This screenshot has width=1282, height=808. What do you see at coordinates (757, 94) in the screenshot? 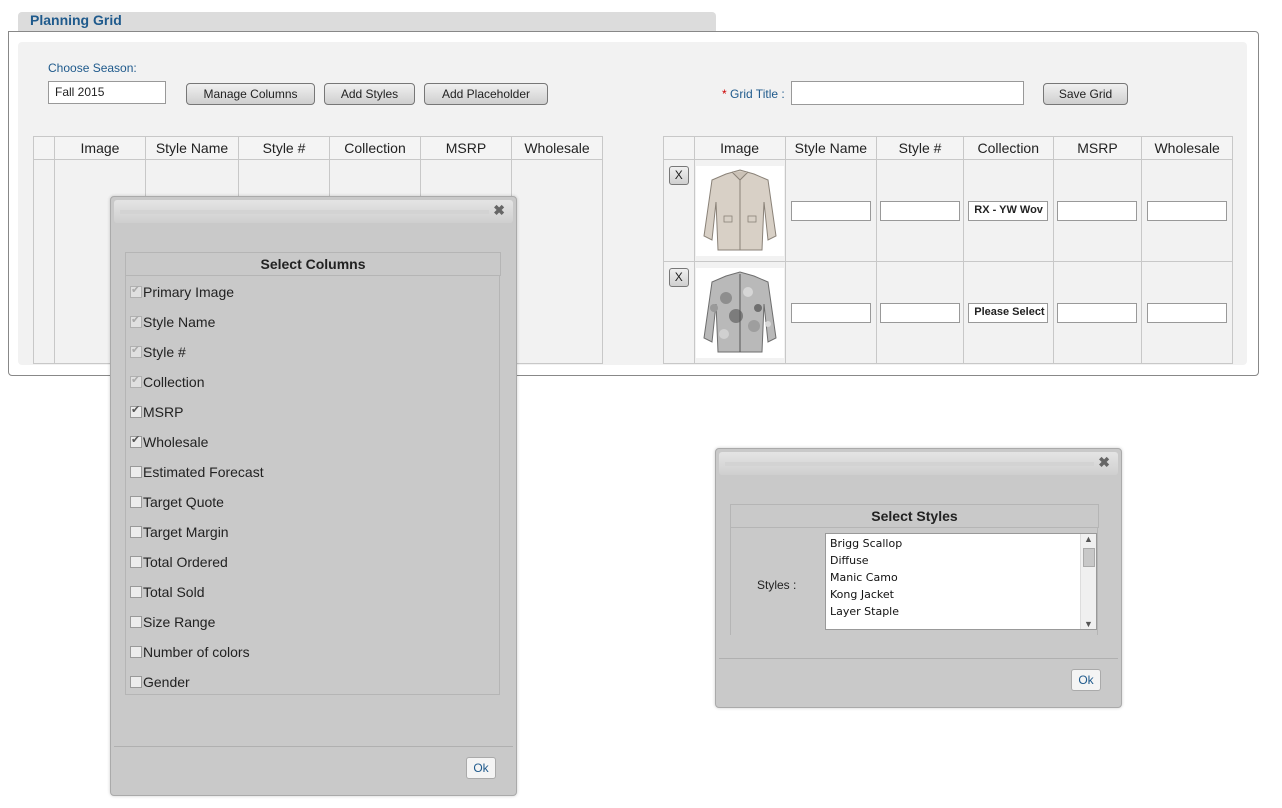
I see `grid-title-label-text: Grid Title :` at bounding box center [757, 94].